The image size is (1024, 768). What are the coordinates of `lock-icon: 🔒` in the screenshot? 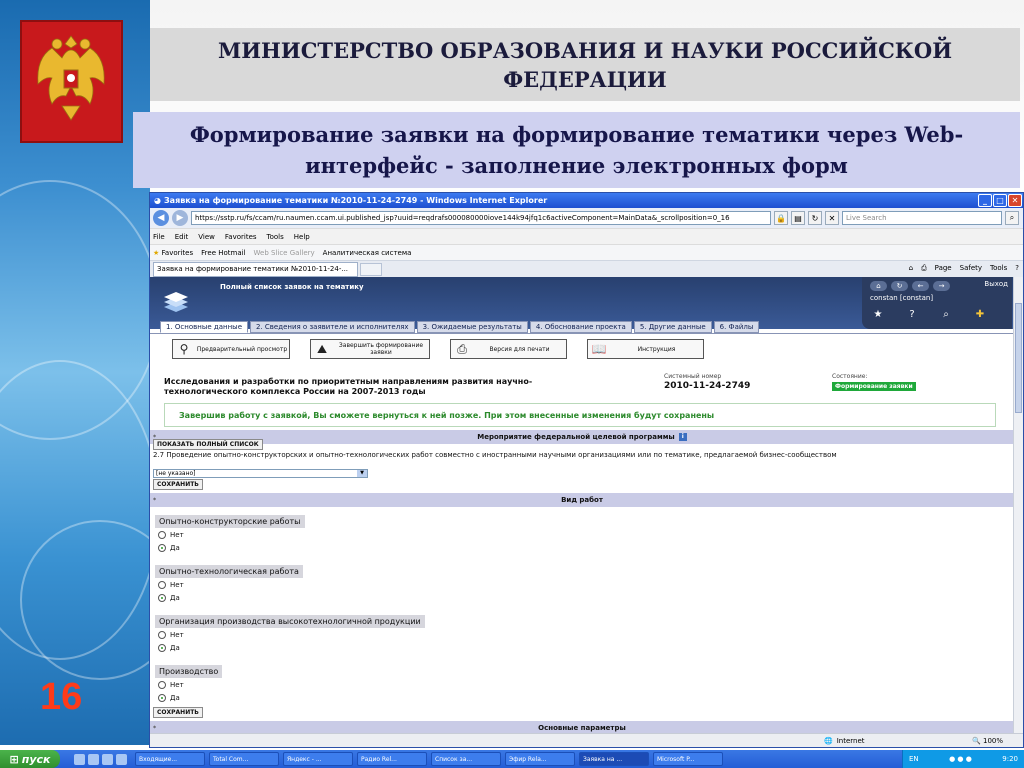 It's located at (781, 218).